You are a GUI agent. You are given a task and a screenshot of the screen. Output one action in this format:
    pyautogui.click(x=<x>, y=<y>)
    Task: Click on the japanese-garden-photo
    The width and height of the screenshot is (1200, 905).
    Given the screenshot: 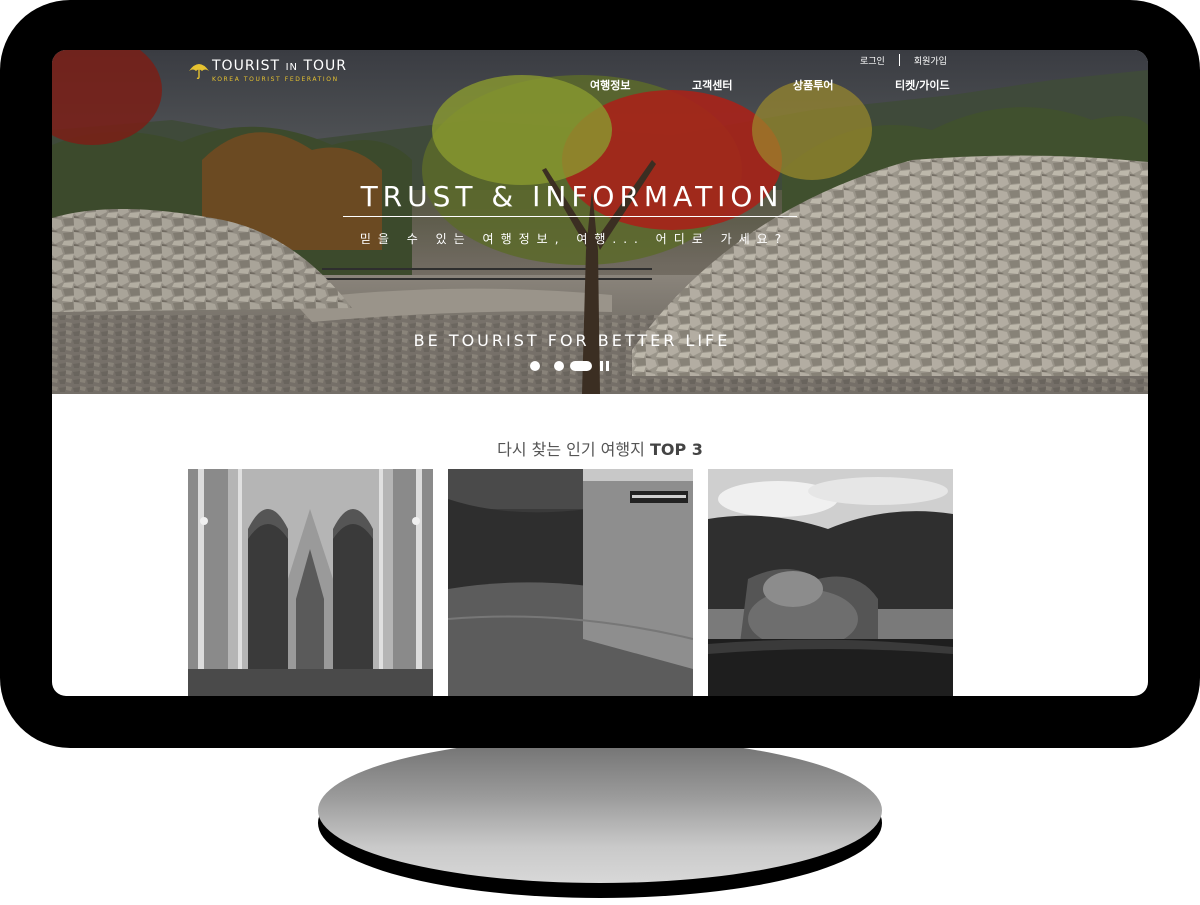 What is the action you would take?
    pyautogui.click(x=830, y=582)
    